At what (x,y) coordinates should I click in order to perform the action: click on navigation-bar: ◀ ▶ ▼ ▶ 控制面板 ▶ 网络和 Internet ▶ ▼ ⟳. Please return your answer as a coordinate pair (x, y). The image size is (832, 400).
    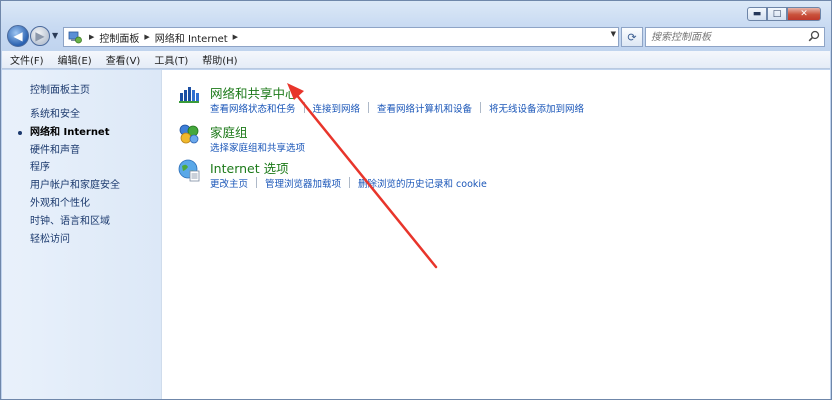
    Looking at the image, I should click on (416, 36).